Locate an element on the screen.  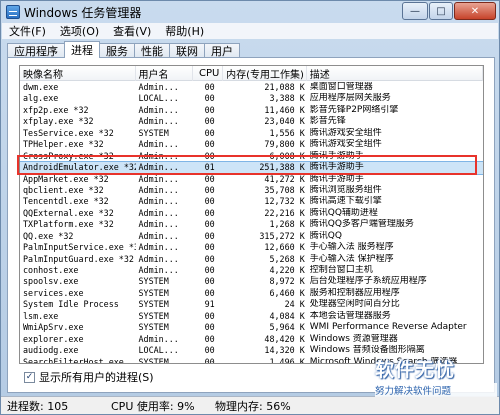
tab-strip: 应用程序 进程 服务 性能 联网 用户 is located at coordinates (123, 49).